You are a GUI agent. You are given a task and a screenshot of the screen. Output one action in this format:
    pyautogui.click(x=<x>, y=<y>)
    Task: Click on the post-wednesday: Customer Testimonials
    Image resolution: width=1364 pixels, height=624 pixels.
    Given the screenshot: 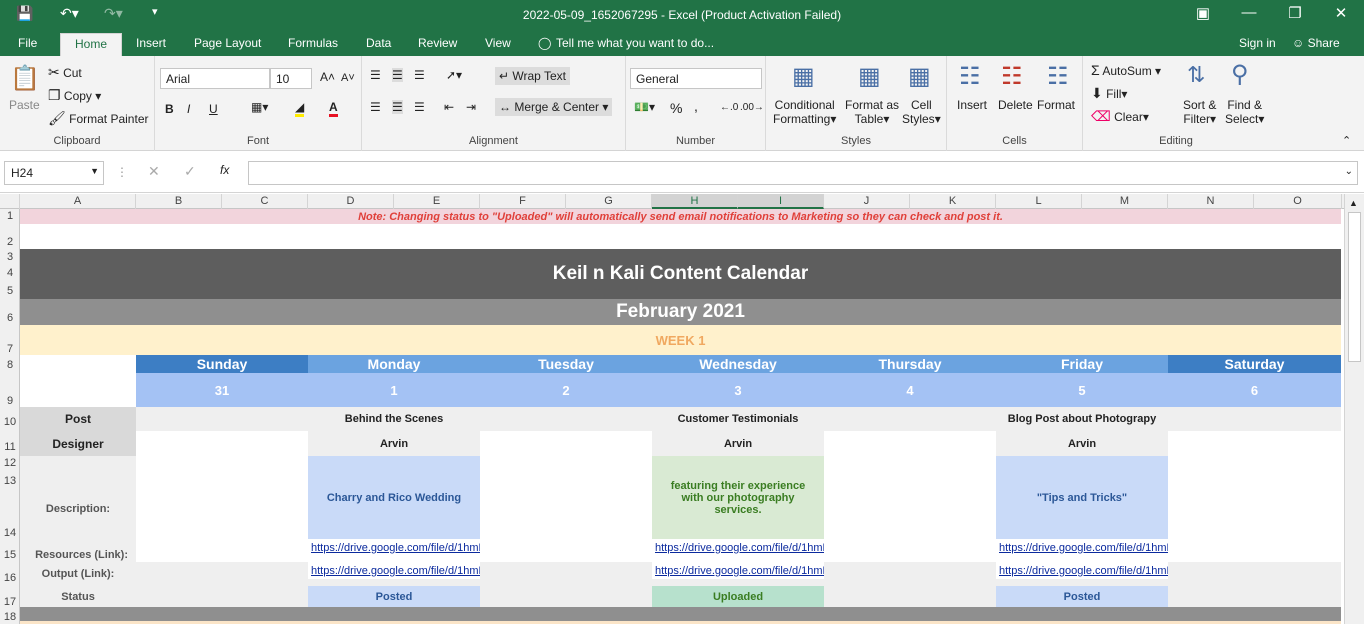 What is the action you would take?
    pyautogui.click(x=738, y=419)
    